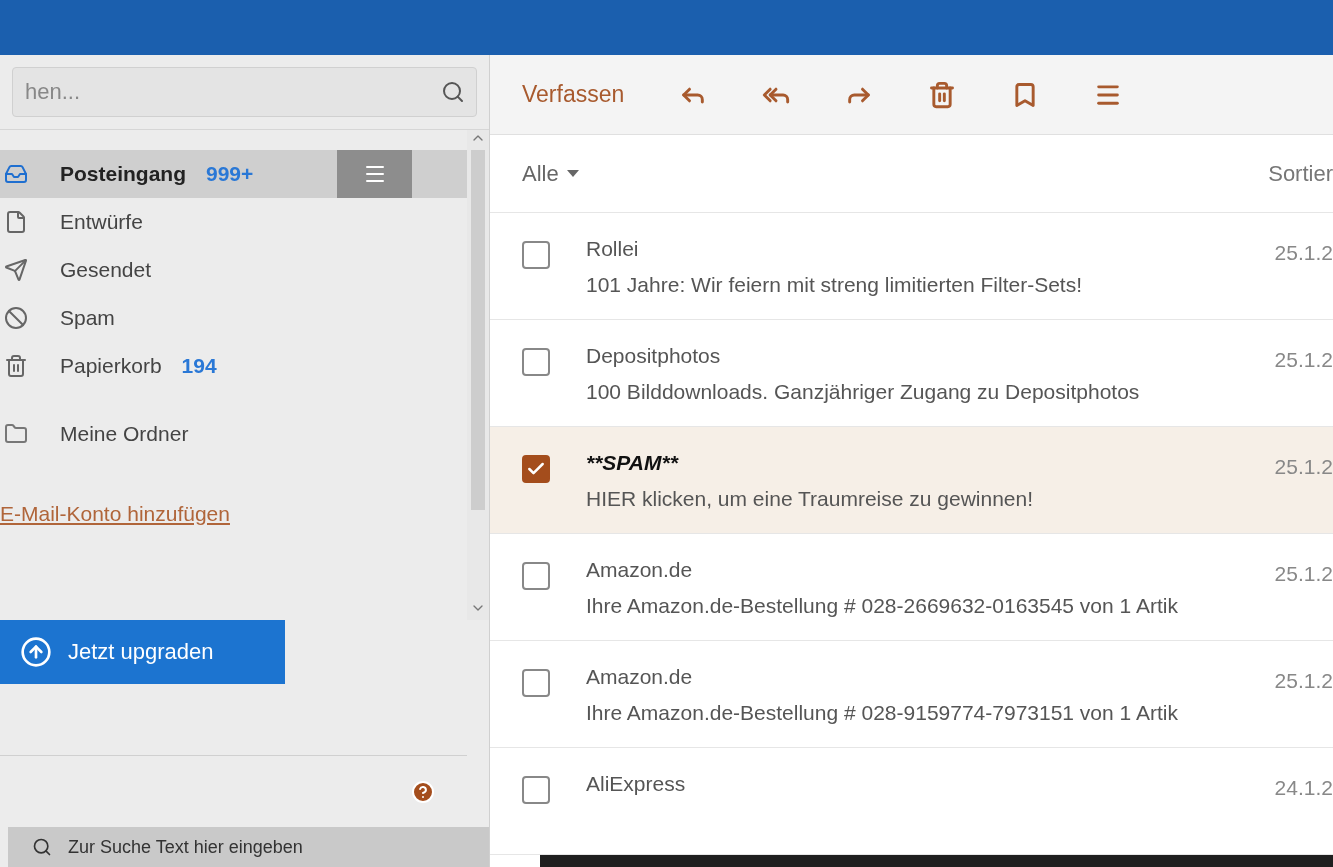 The height and width of the screenshot is (867, 1333). What do you see at coordinates (233, 270) in the screenshot?
I see `folder-item: Gesendet` at bounding box center [233, 270].